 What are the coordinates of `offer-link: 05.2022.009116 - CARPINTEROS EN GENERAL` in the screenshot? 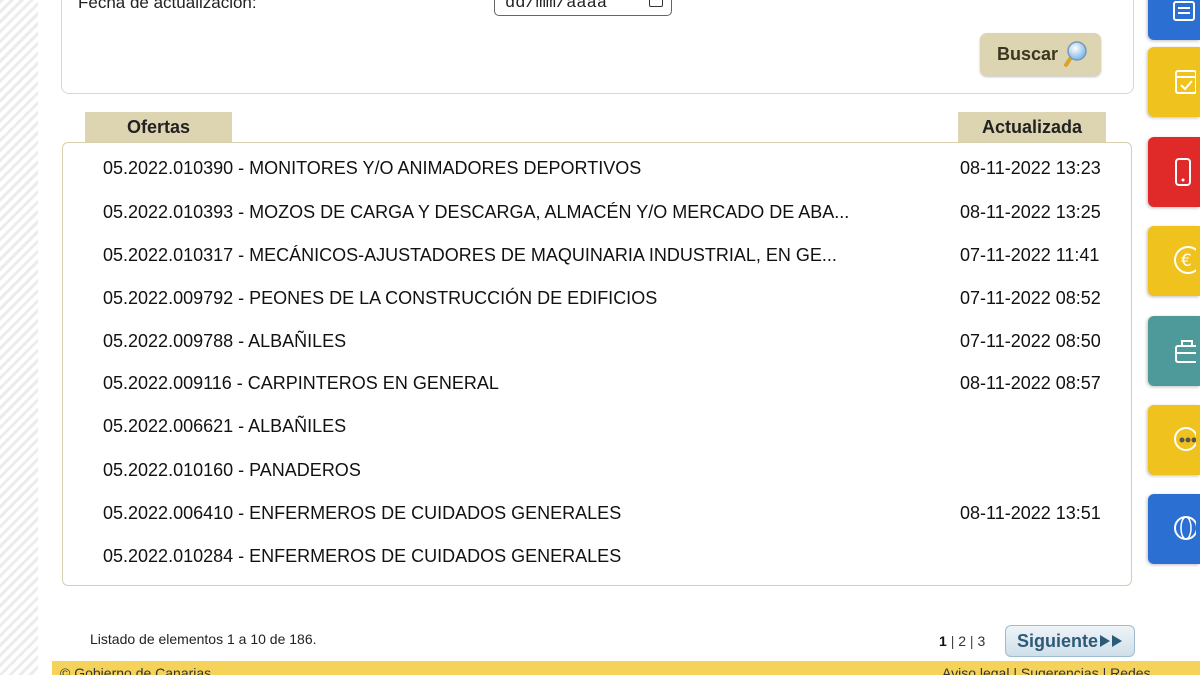 It's located at (301, 383).